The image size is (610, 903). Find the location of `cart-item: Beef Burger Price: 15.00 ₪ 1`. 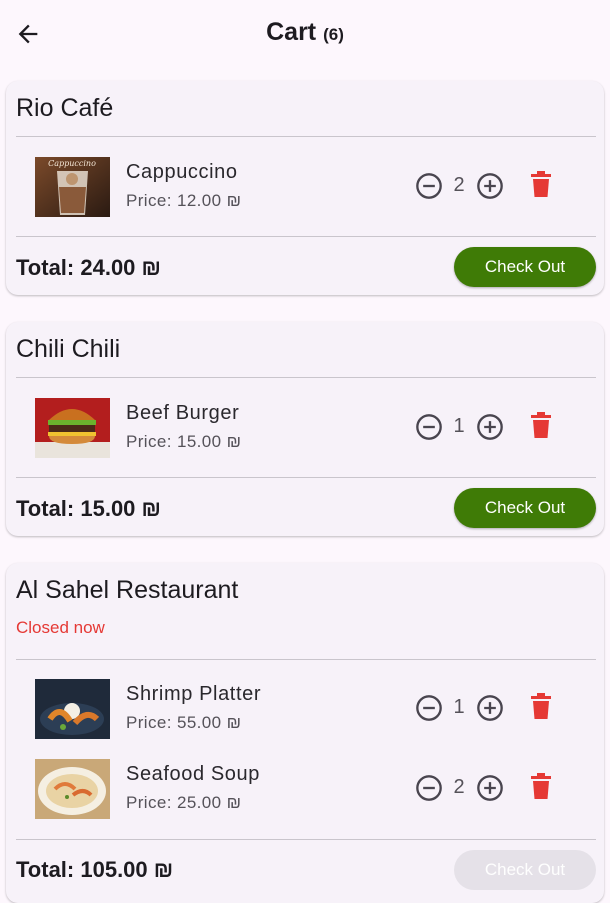

cart-item: Beef Burger Price: 15.00 ₪ 1 is located at coordinates (305, 427).